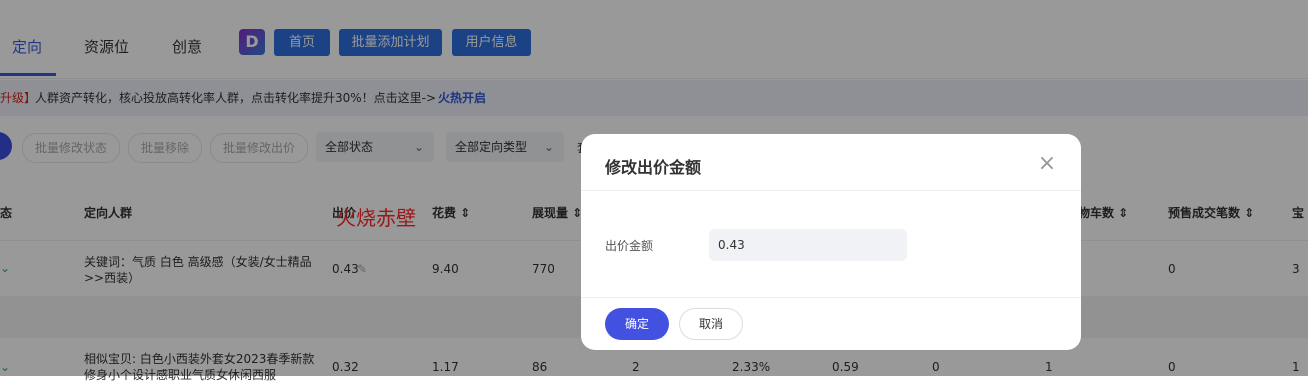 The image size is (1308, 383). I want to click on bid-amount-input, so click(808, 245).